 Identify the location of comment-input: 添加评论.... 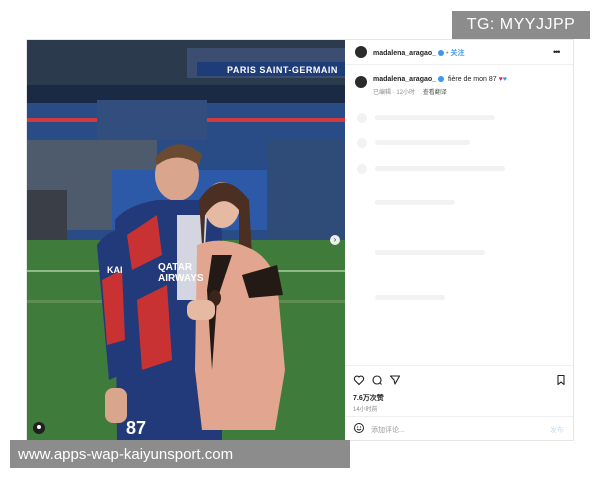
(388, 430).